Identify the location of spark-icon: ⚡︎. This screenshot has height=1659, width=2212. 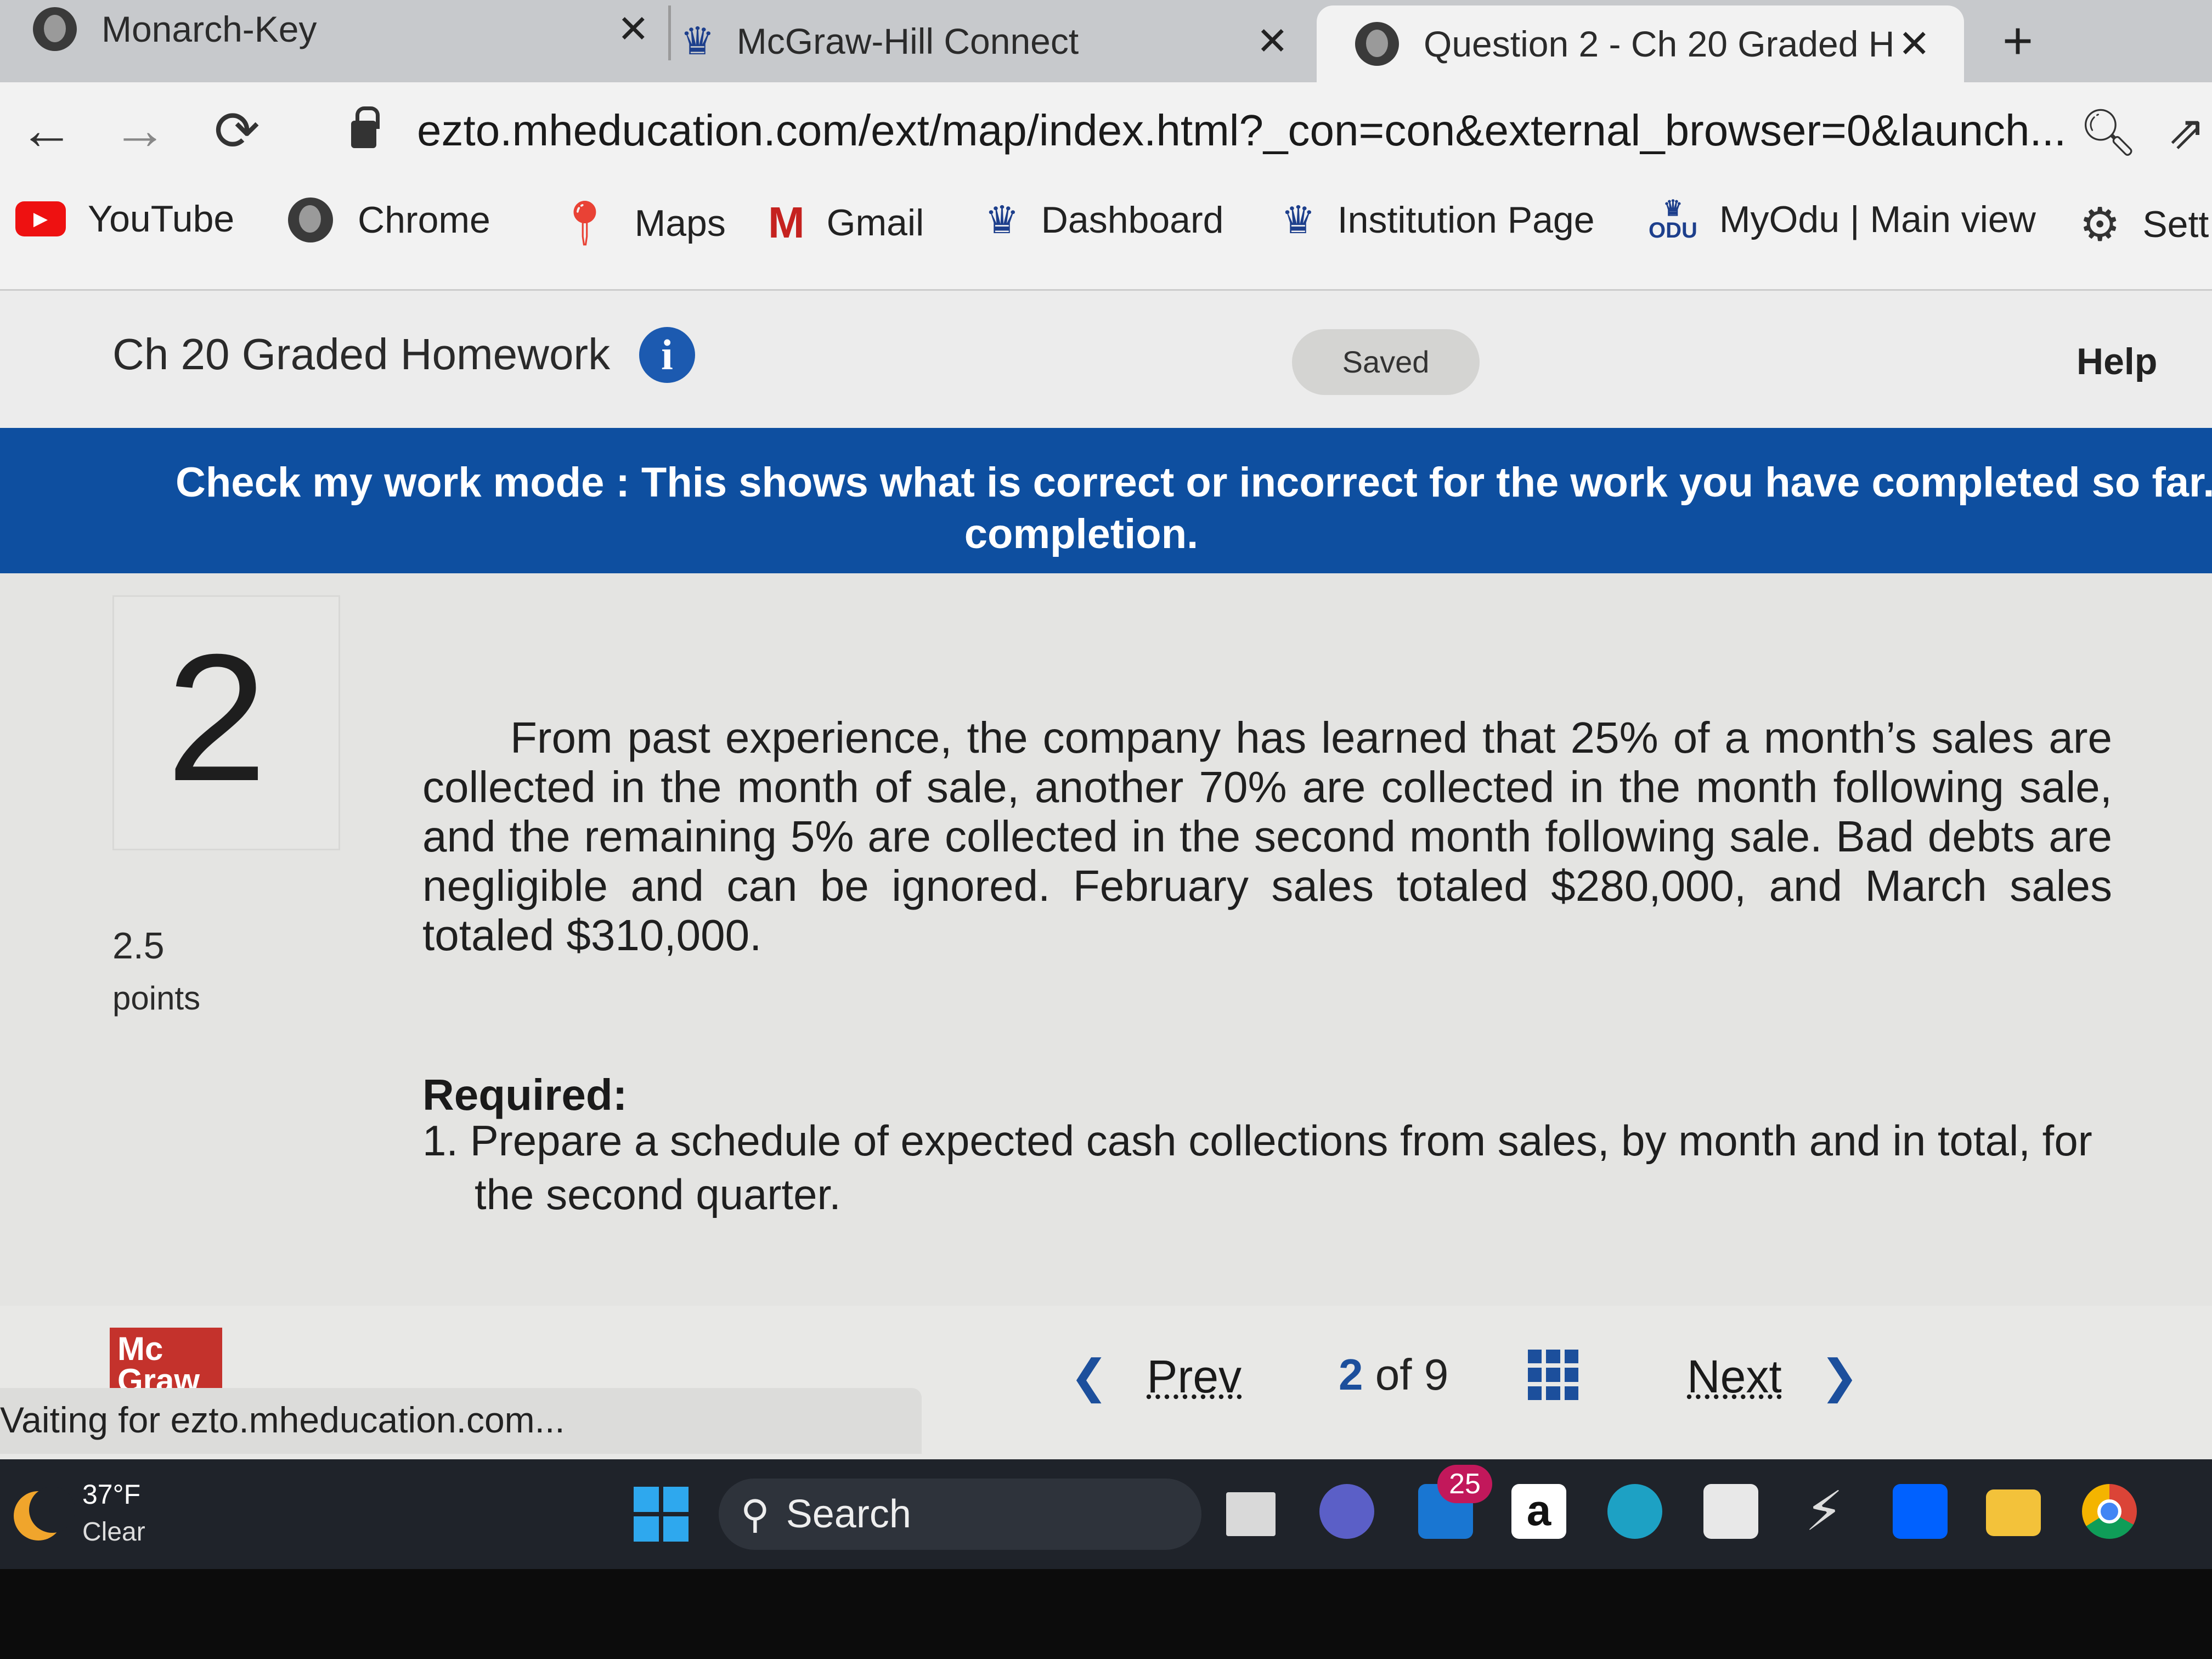
(1824, 1511).